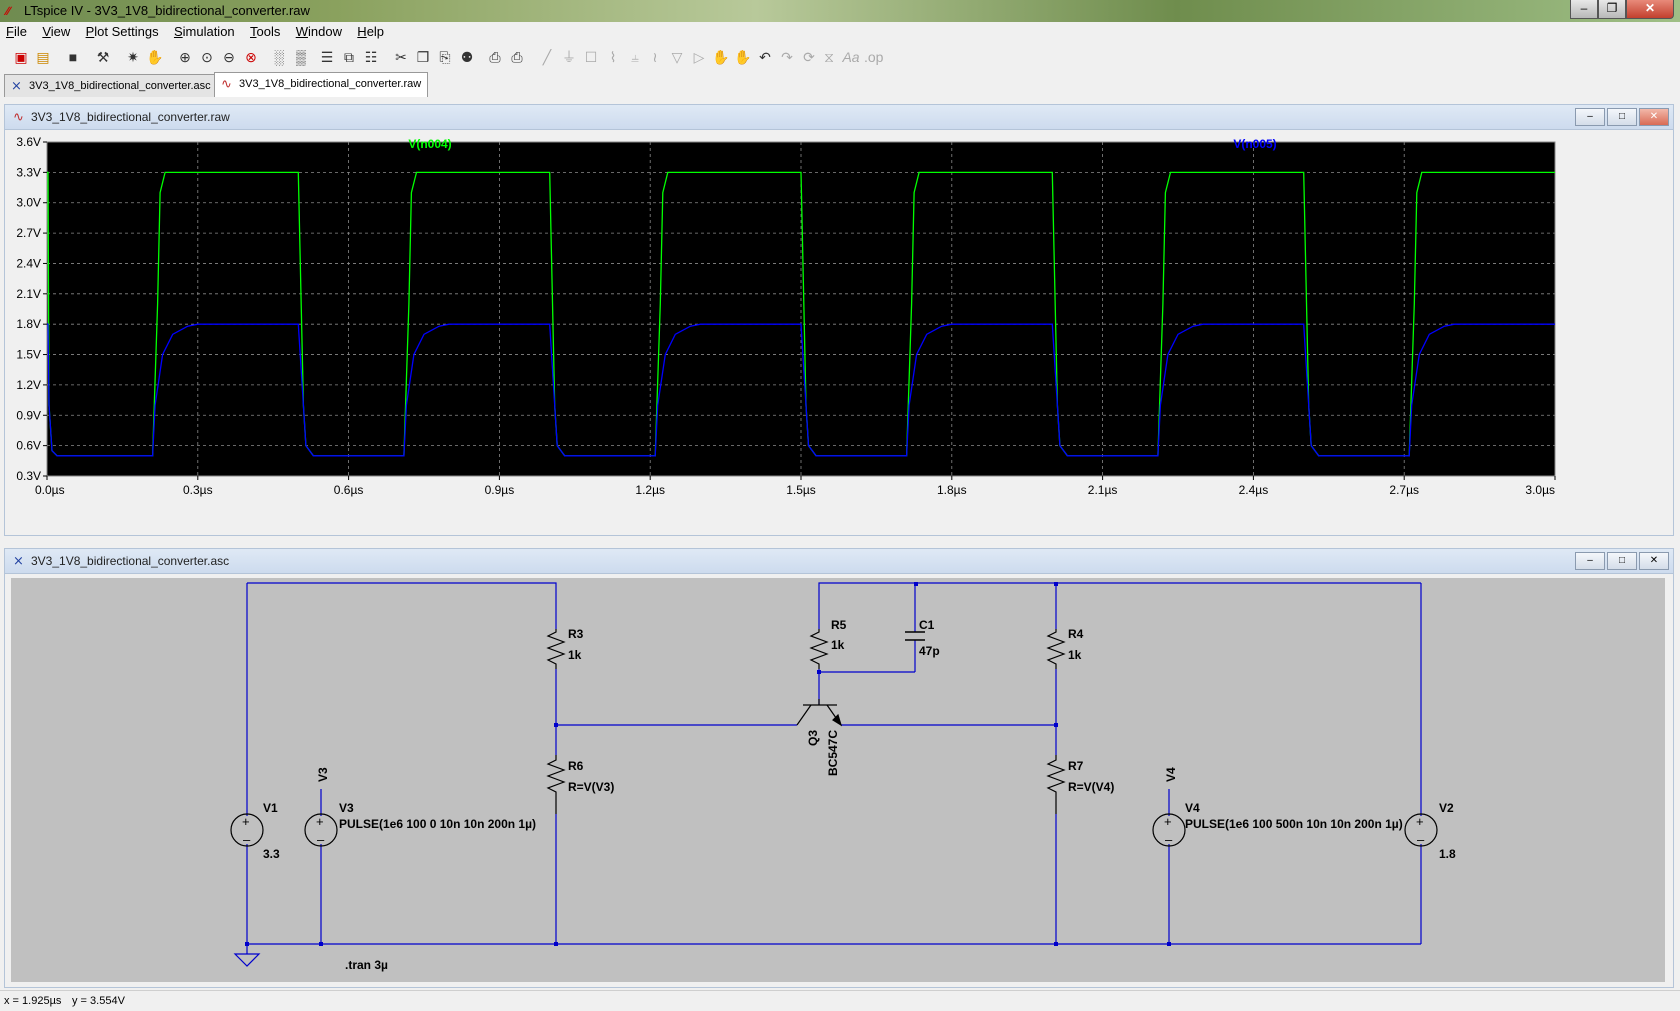 Image resolution: width=1680 pixels, height=1011 pixels. I want to click on text-icon: Aa, so click(851, 57).